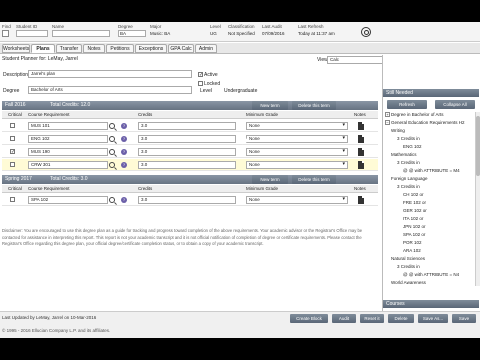 This screenshot has width=480, height=360. What do you see at coordinates (68, 139) in the screenshot?
I see `course-field: ENG 102` at bounding box center [68, 139].